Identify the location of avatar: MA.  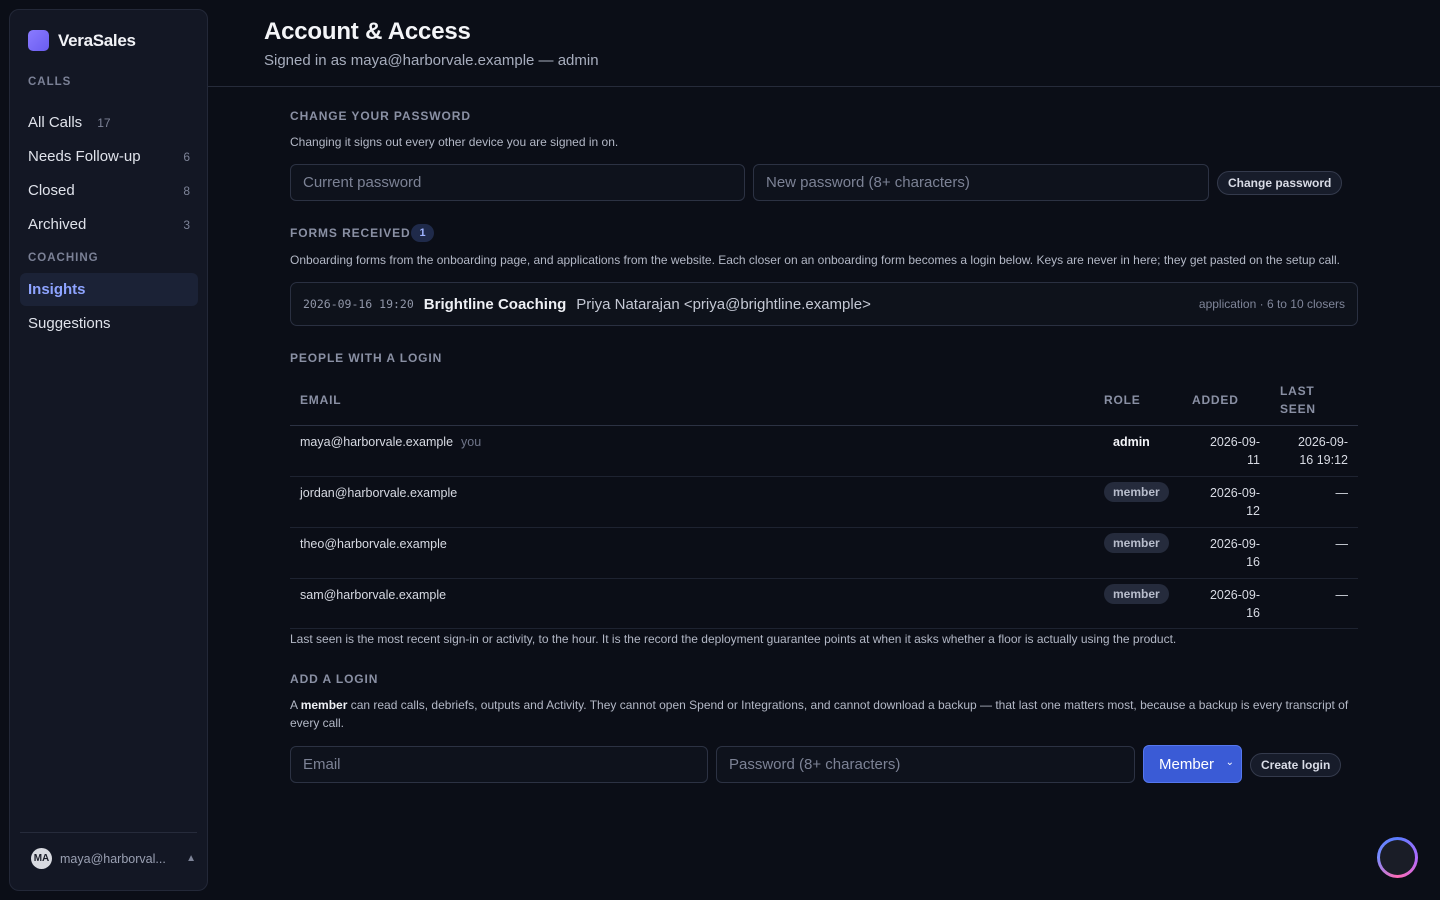
(41, 858).